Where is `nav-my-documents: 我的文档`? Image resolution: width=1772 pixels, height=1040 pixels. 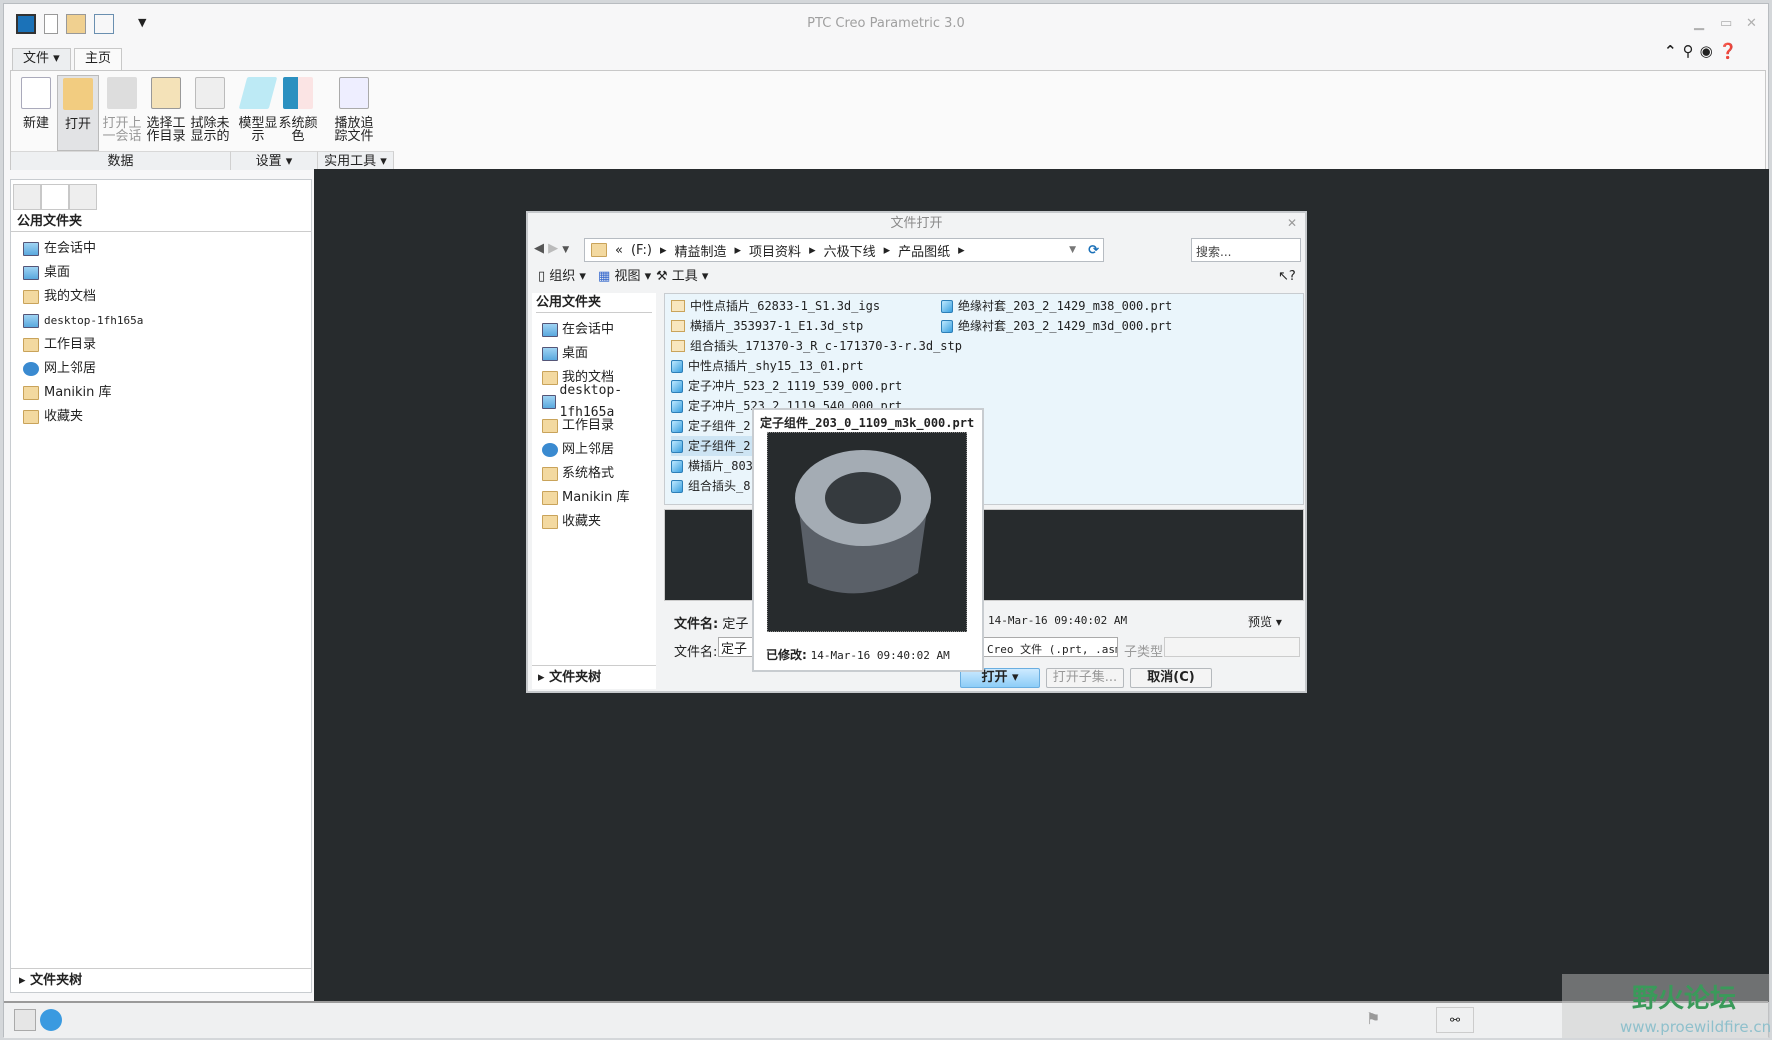 nav-my-documents: 我的文档 is located at coordinates (59, 297).